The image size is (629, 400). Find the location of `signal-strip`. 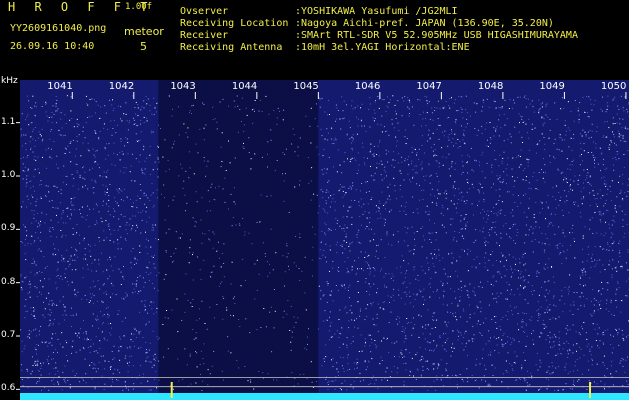

signal-strip is located at coordinates (324, 396).